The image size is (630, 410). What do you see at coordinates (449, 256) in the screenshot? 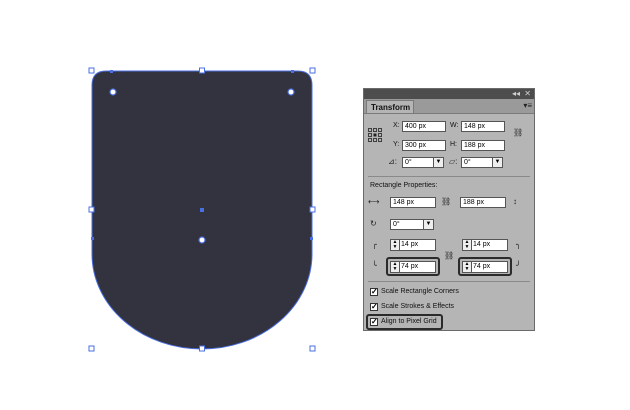
I see `link-corners-icon: ⛓` at bounding box center [449, 256].